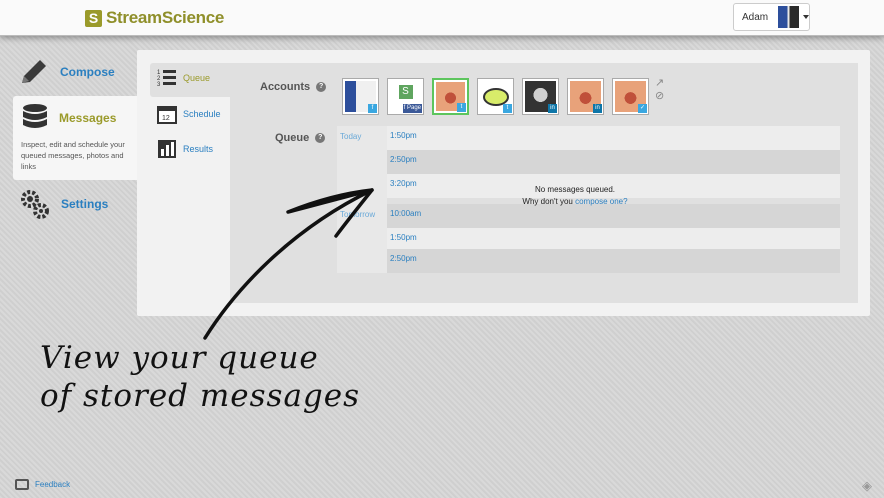 The image size is (884, 498). What do you see at coordinates (179, 358) in the screenshot?
I see `annotation-line-1: View your queue` at bounding box center [179, 358].